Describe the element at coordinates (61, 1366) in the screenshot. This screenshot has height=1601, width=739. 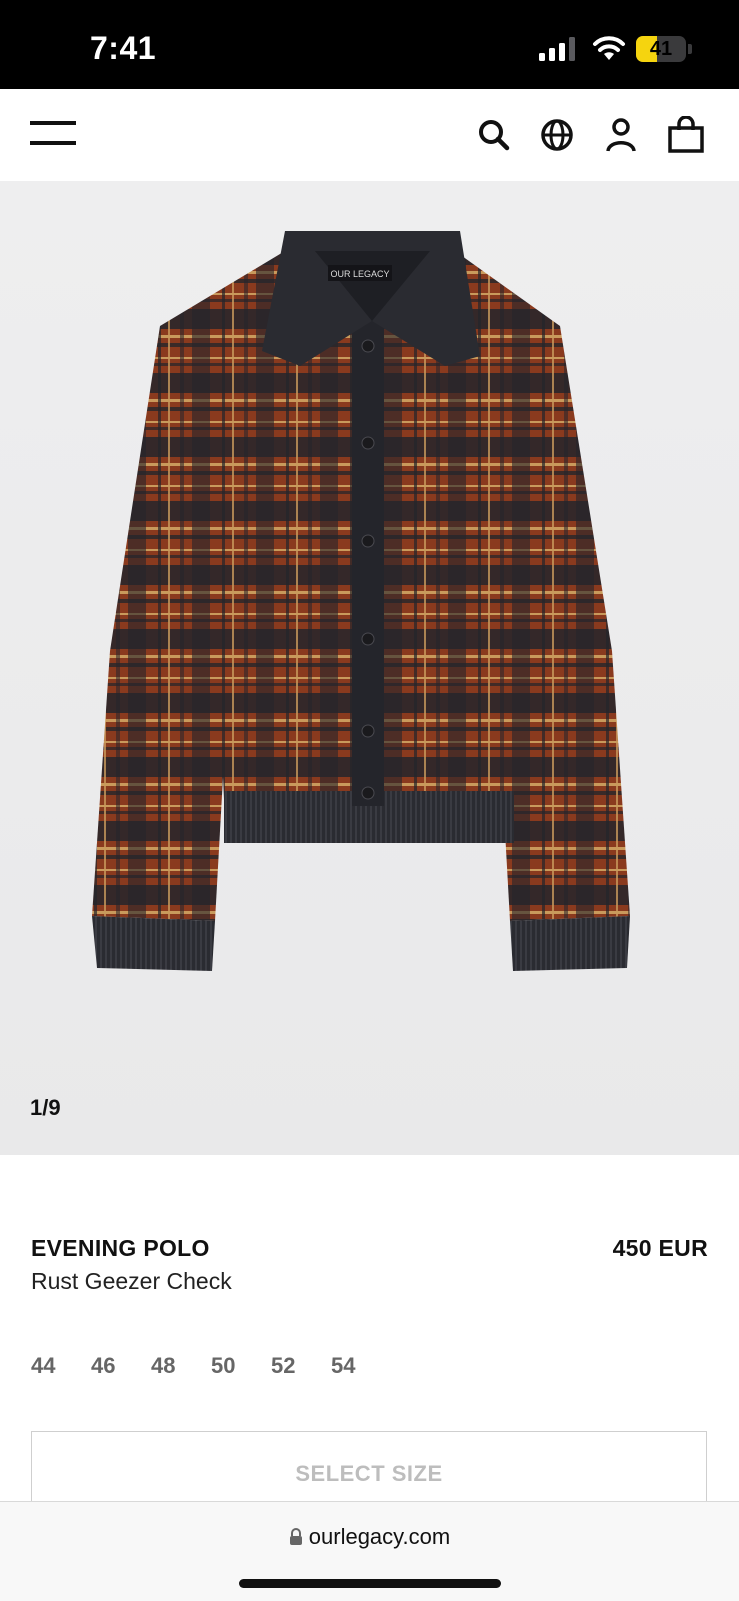
I see `size-option-44: 44` at that location.